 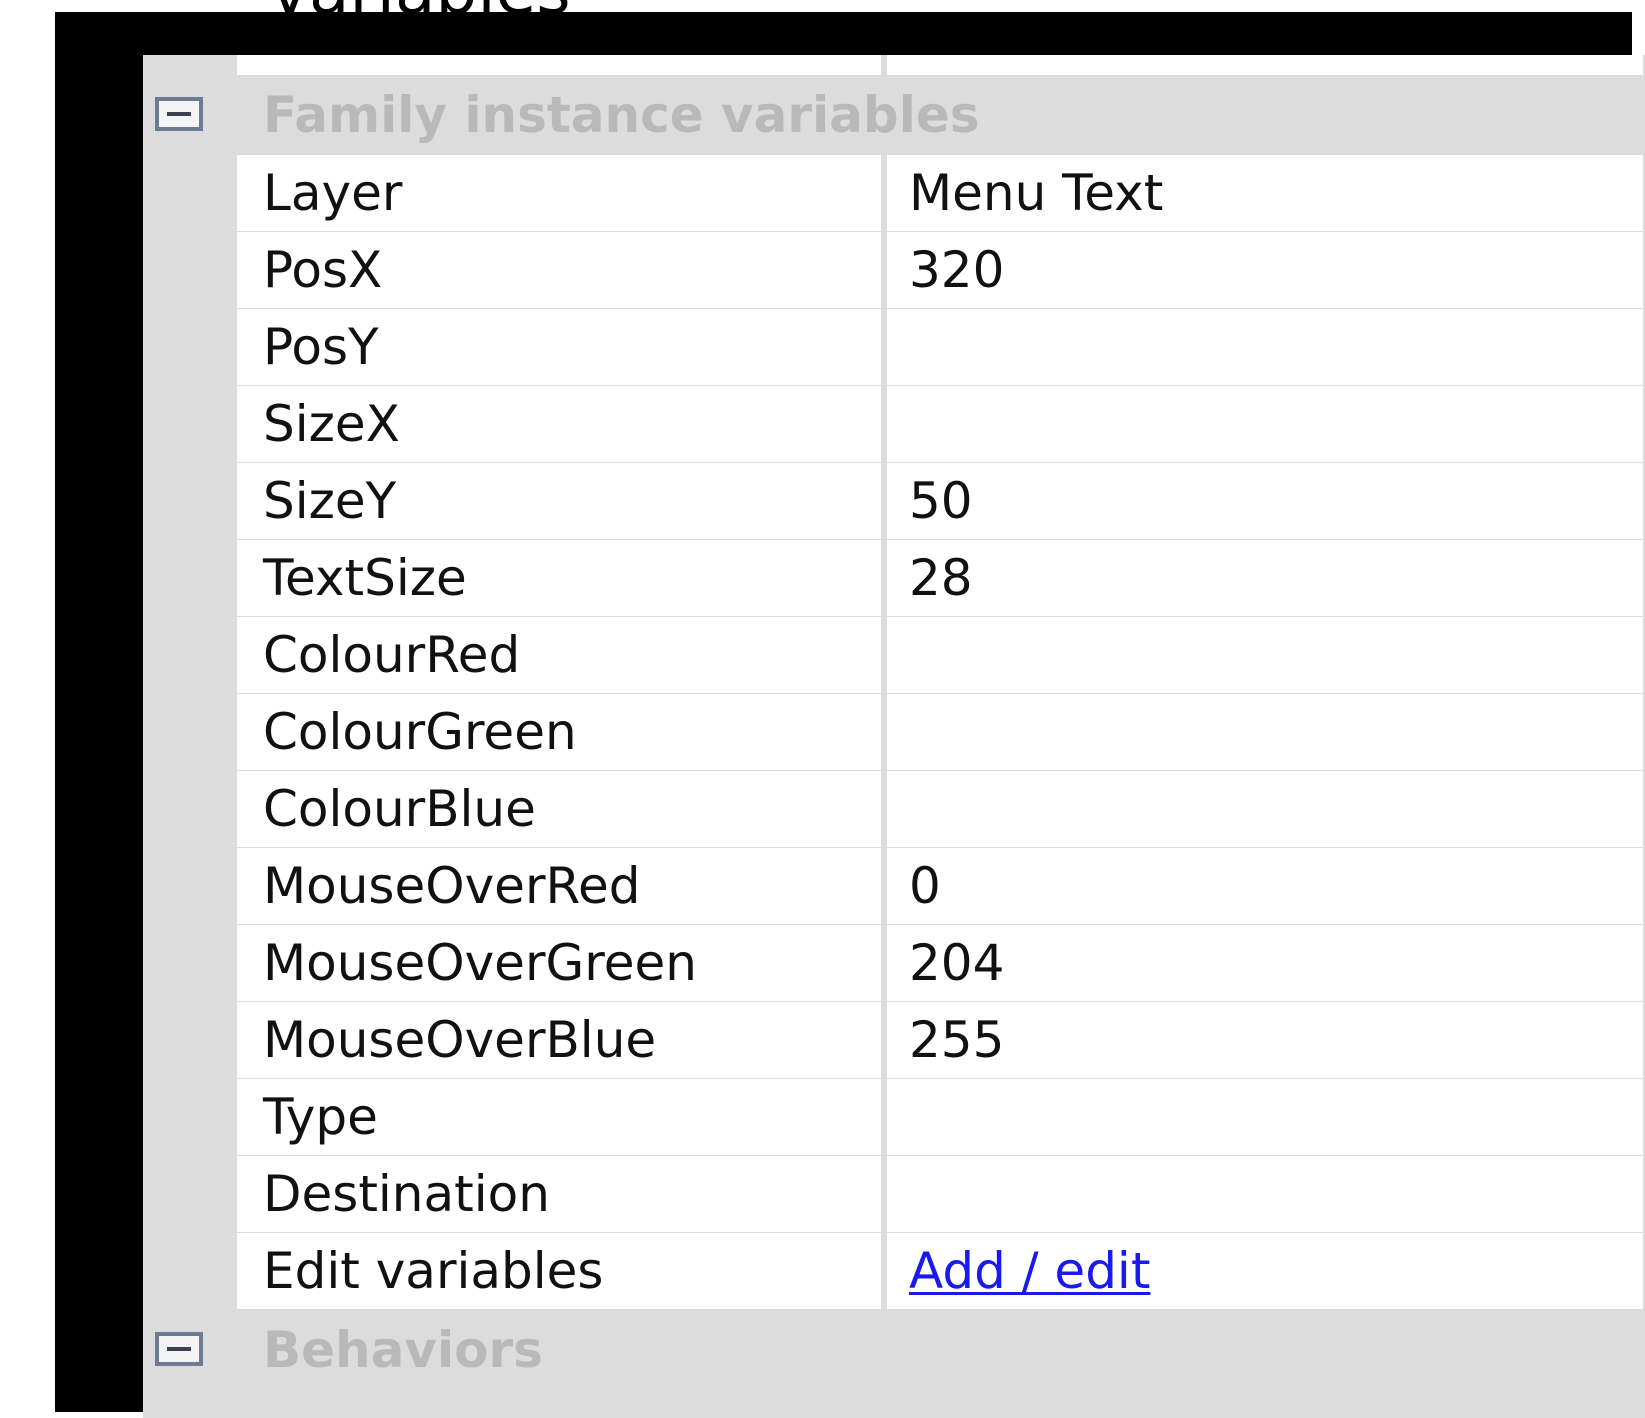 I want to click on property-row-colourblue: ColourBlue, so click(x=894, y=811).